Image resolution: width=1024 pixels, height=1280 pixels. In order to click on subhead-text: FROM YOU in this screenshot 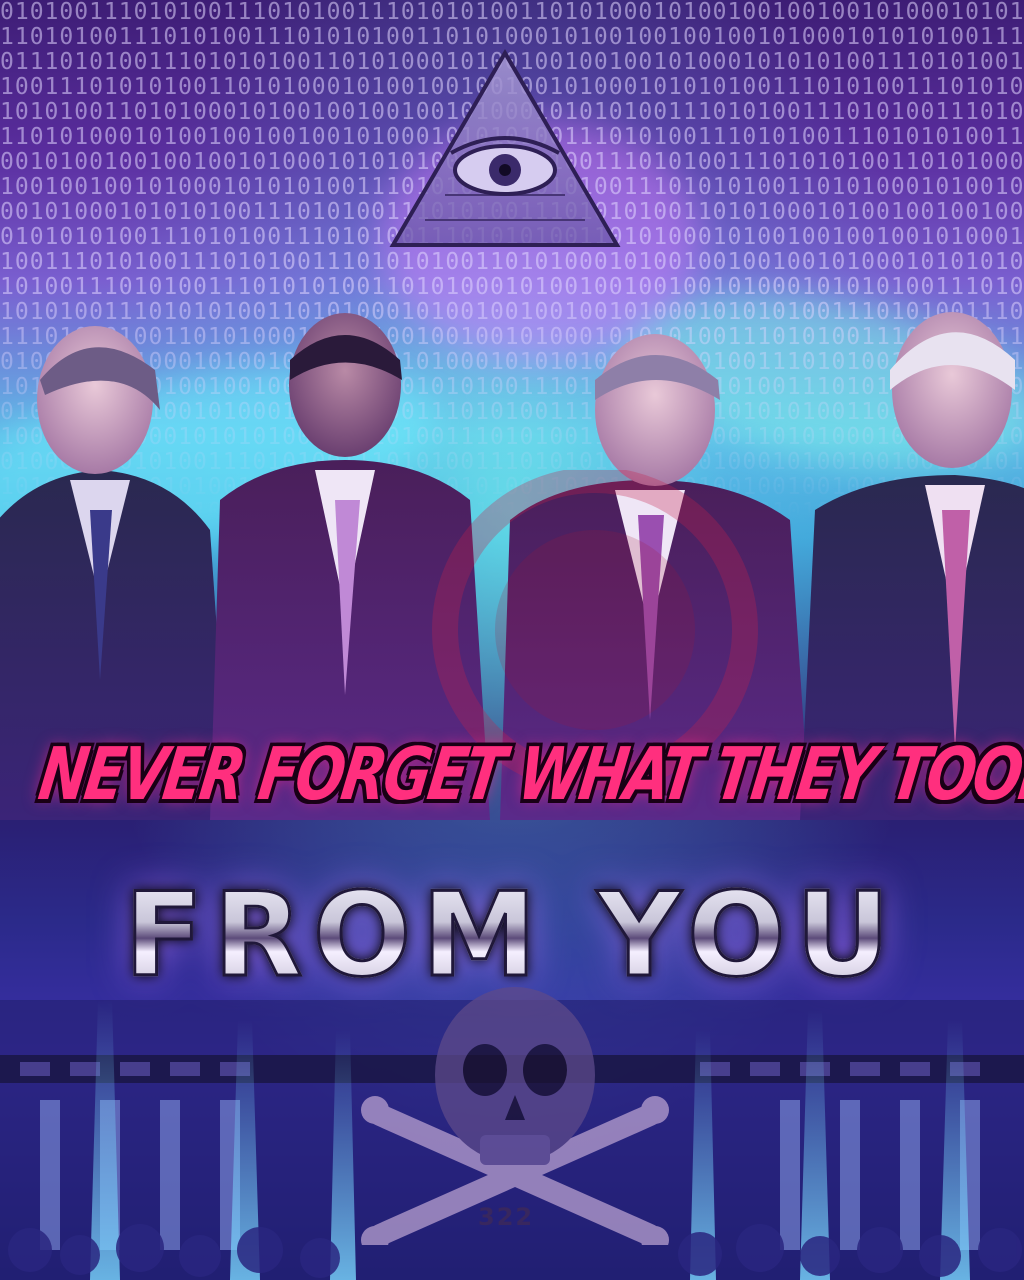, I will do `click(512, 936)`.